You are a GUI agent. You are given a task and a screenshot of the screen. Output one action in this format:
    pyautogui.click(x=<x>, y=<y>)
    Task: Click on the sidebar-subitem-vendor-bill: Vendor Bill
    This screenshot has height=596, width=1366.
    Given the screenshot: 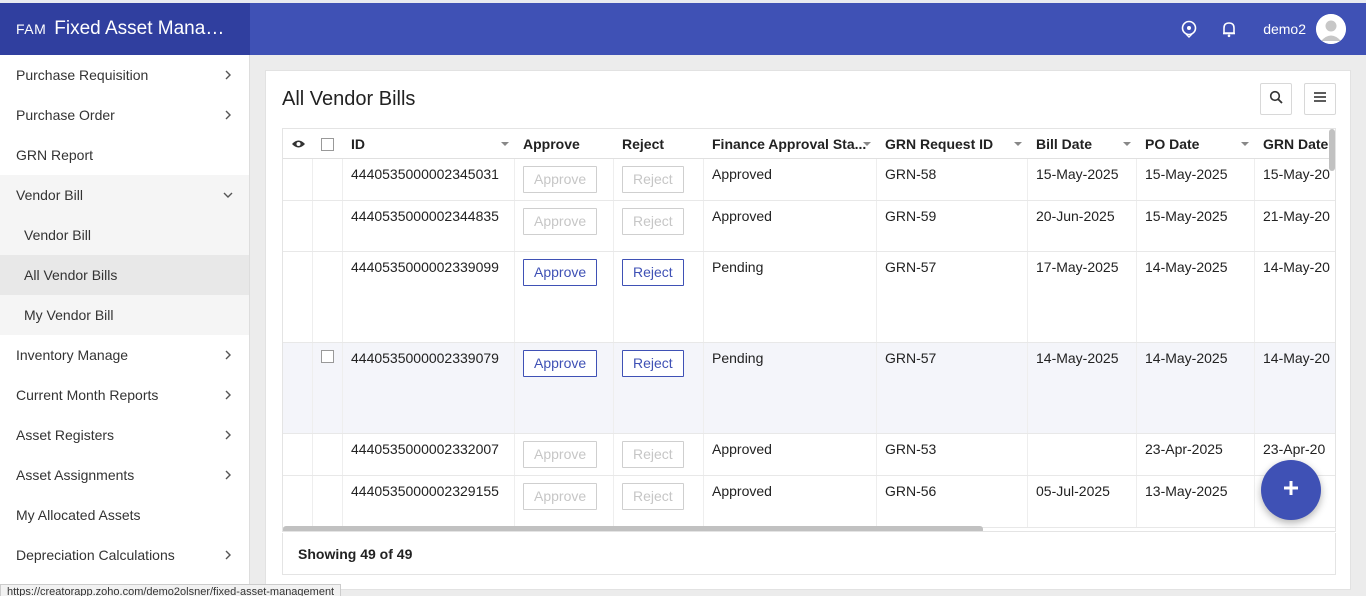 What is the action you would take?
    pyautogui.click(x=124, y=235)
    